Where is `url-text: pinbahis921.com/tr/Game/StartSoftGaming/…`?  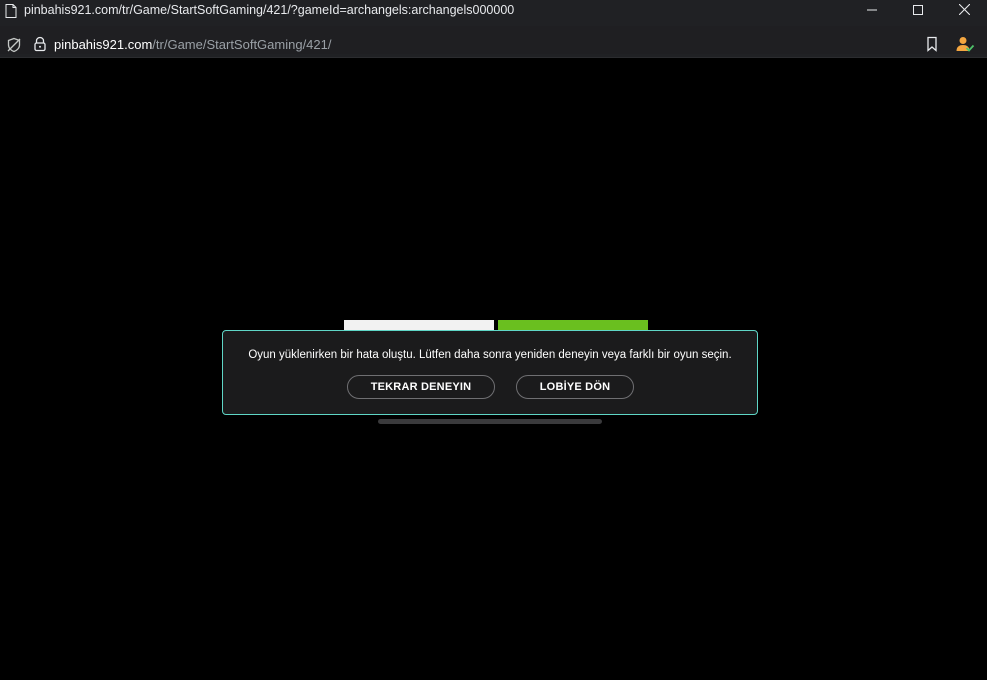 url-text: pinbahis921.com/tr/Game/StartSoftGaming/… is located at coordinates (193, 44).